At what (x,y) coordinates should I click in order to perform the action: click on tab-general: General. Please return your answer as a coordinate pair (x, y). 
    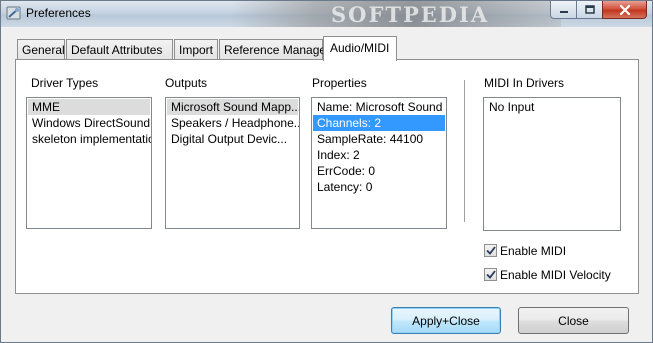
    Looking at the image, I should click on (41, 49).